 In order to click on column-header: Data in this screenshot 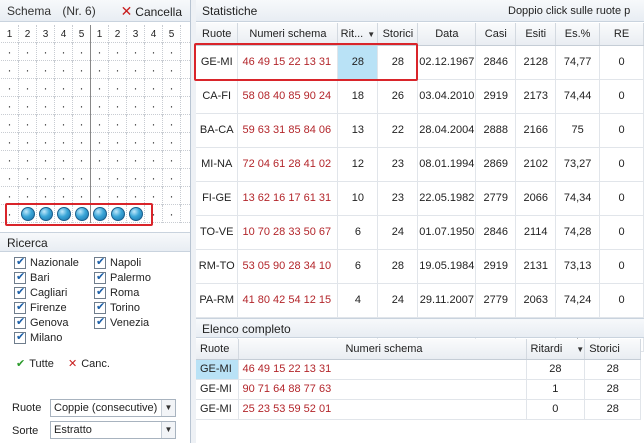, I will do `click(447, 34)`.